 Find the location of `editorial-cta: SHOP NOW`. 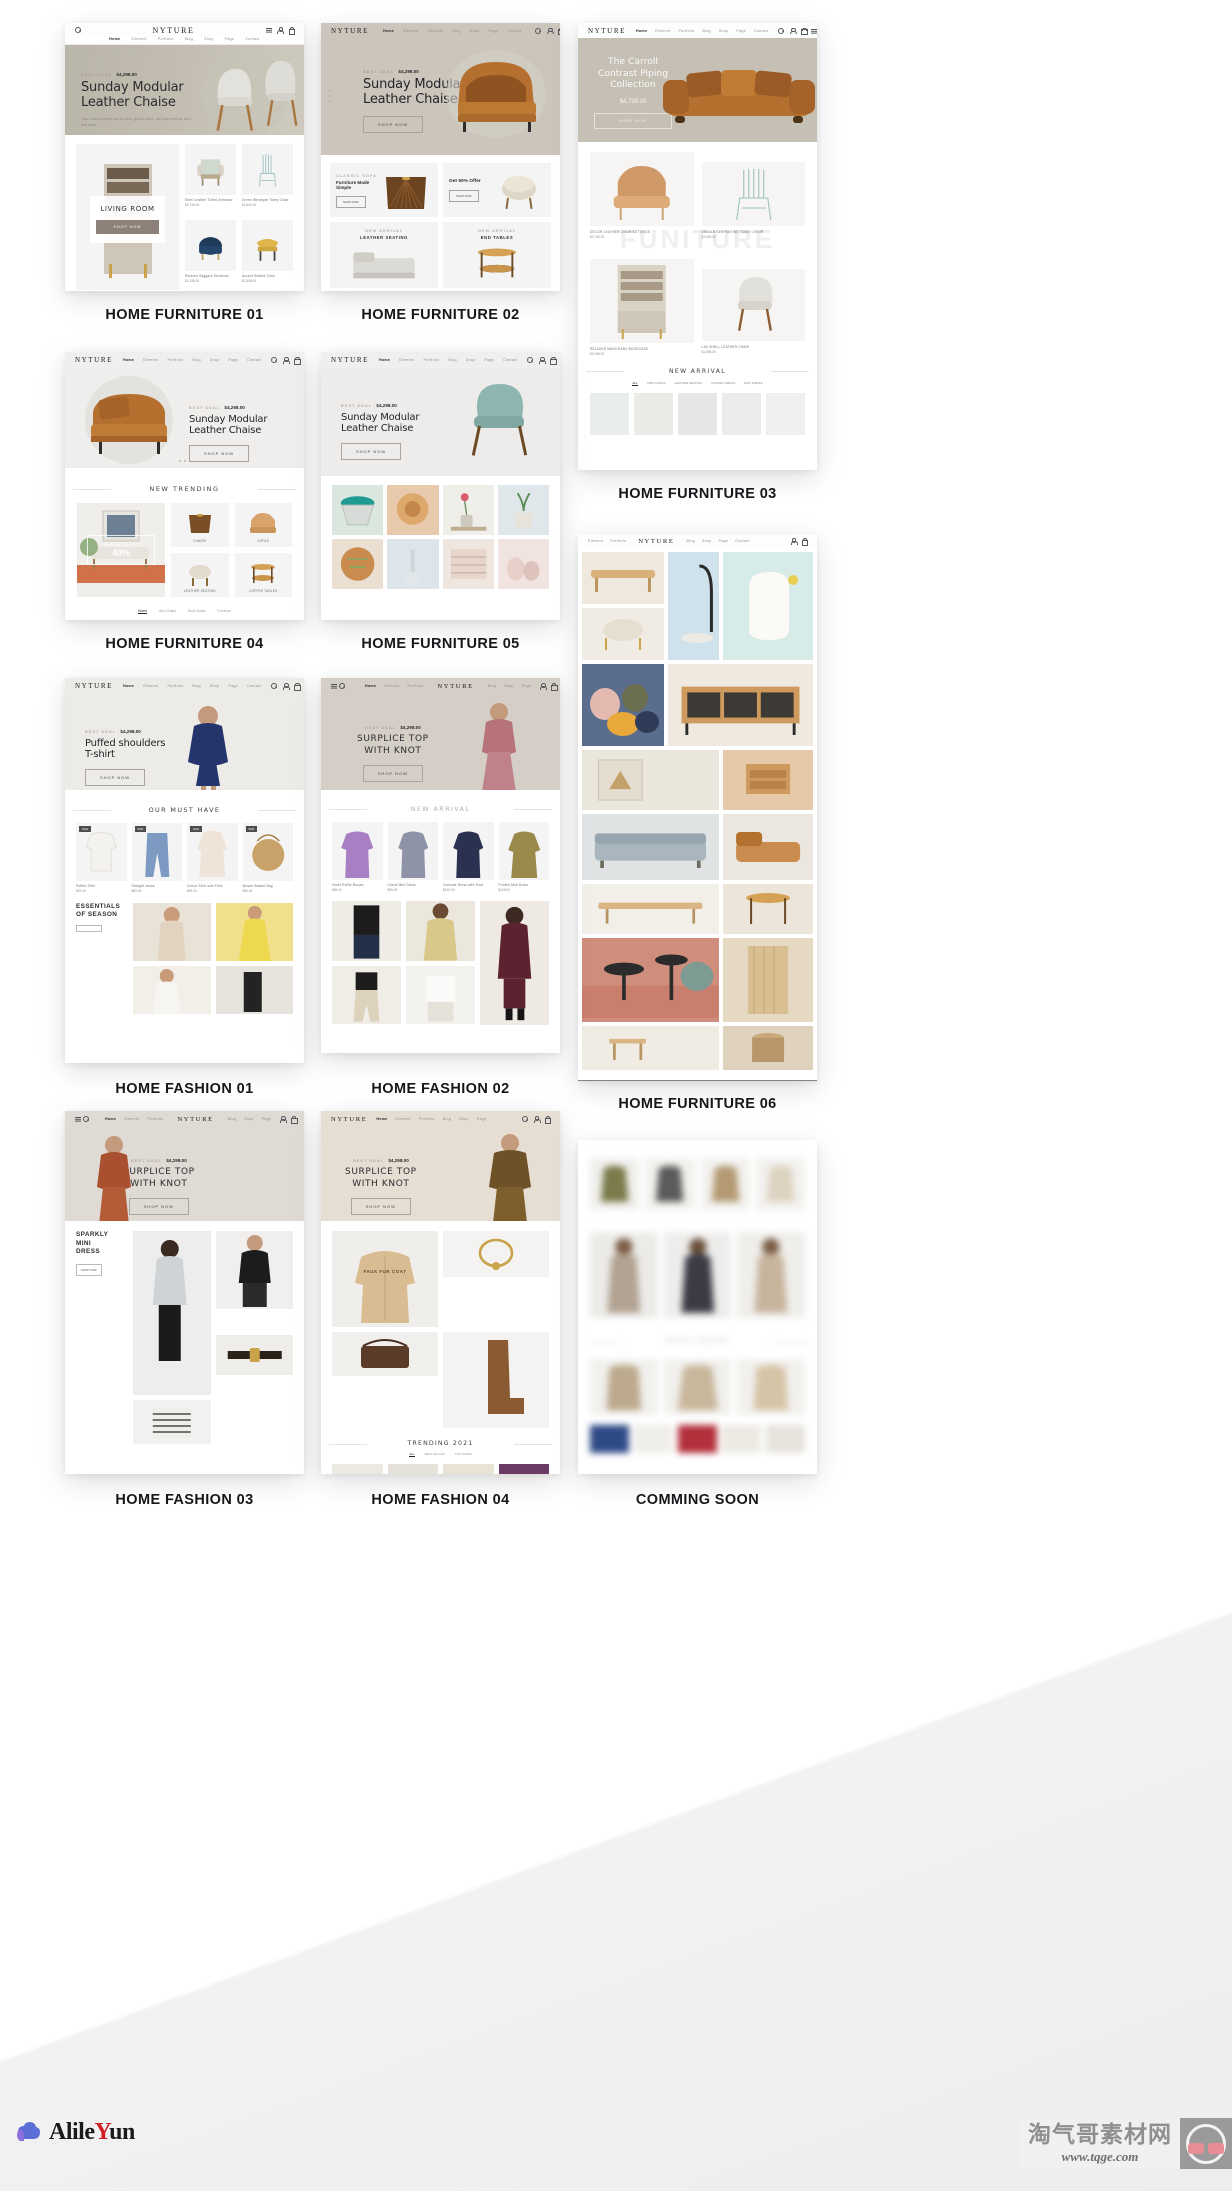

editorial-cta: SHOP NOW is located at coordinates (89, 1269).